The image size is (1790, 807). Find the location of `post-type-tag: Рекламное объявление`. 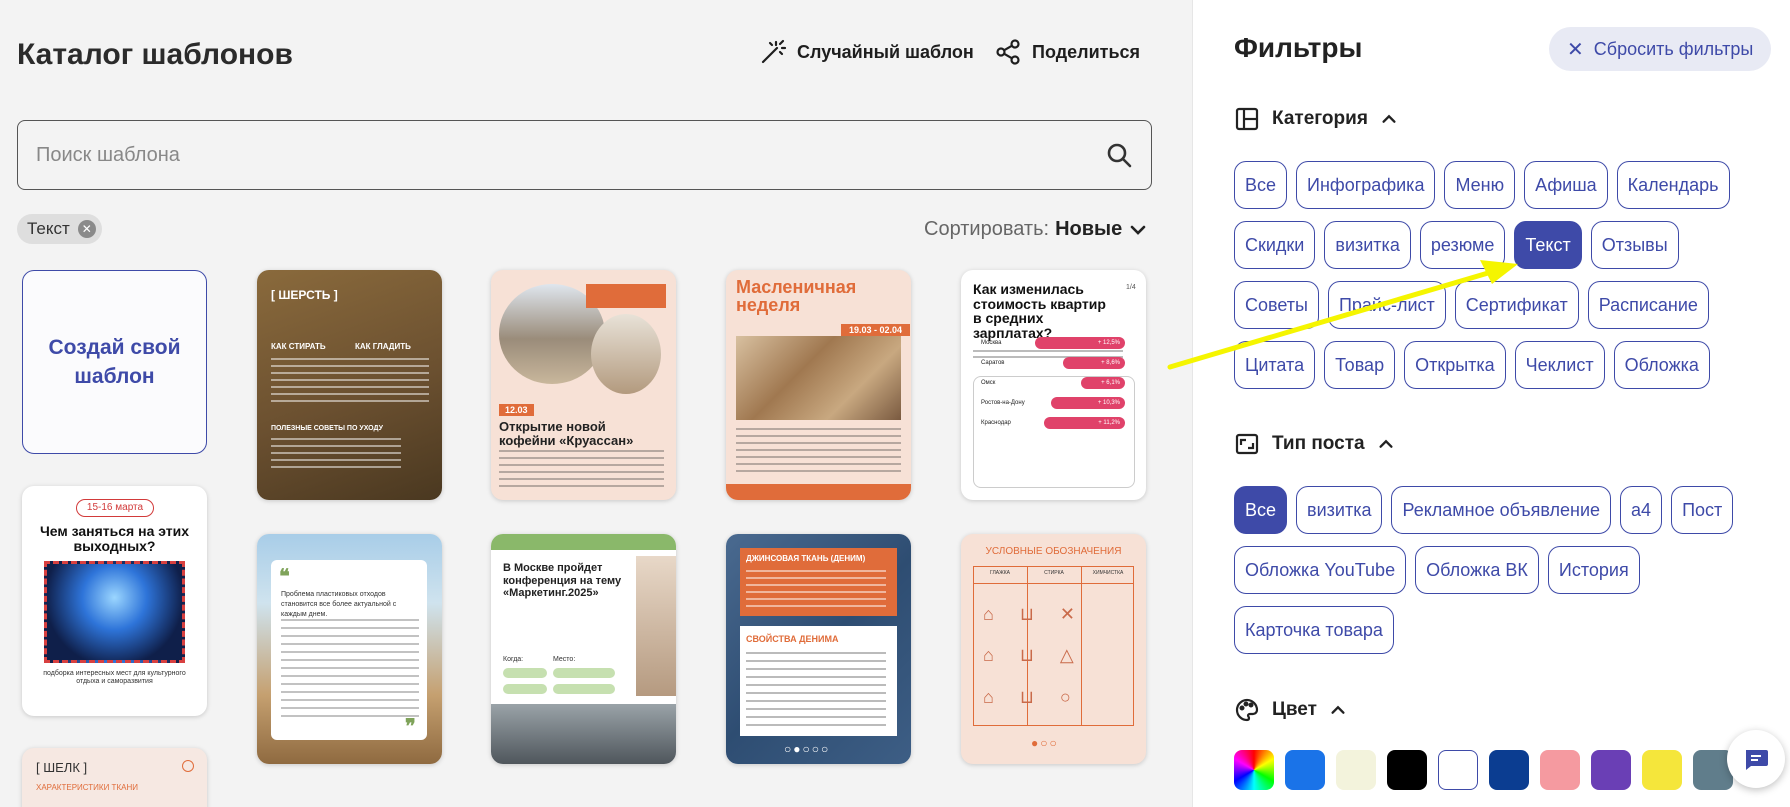

post-type-tag: Рекламное объявление is located at coordinates (1501, 510).